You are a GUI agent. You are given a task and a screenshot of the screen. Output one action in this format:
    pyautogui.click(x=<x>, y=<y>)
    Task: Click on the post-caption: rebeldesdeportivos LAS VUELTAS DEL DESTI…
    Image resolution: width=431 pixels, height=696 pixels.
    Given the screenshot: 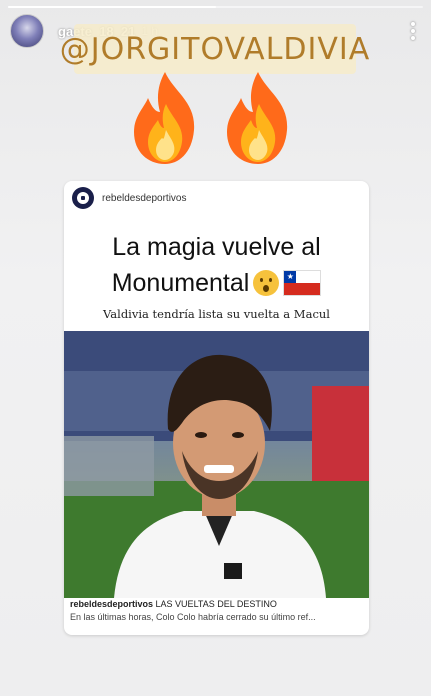 What is the action you would take?
    pyautogui.click(x=216, y=610)
    